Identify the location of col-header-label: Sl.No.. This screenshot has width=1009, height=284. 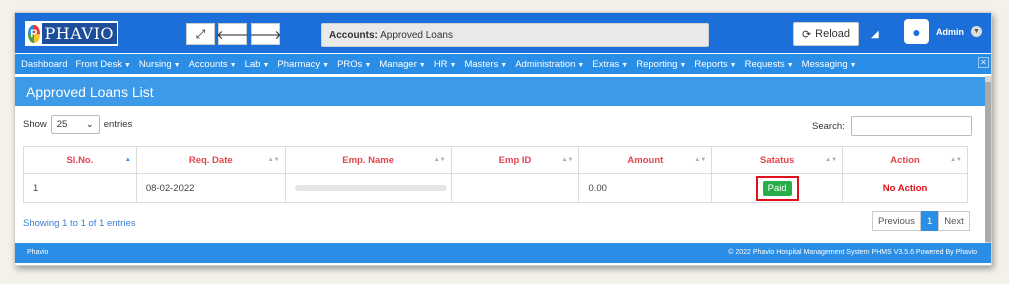
(80, 160).